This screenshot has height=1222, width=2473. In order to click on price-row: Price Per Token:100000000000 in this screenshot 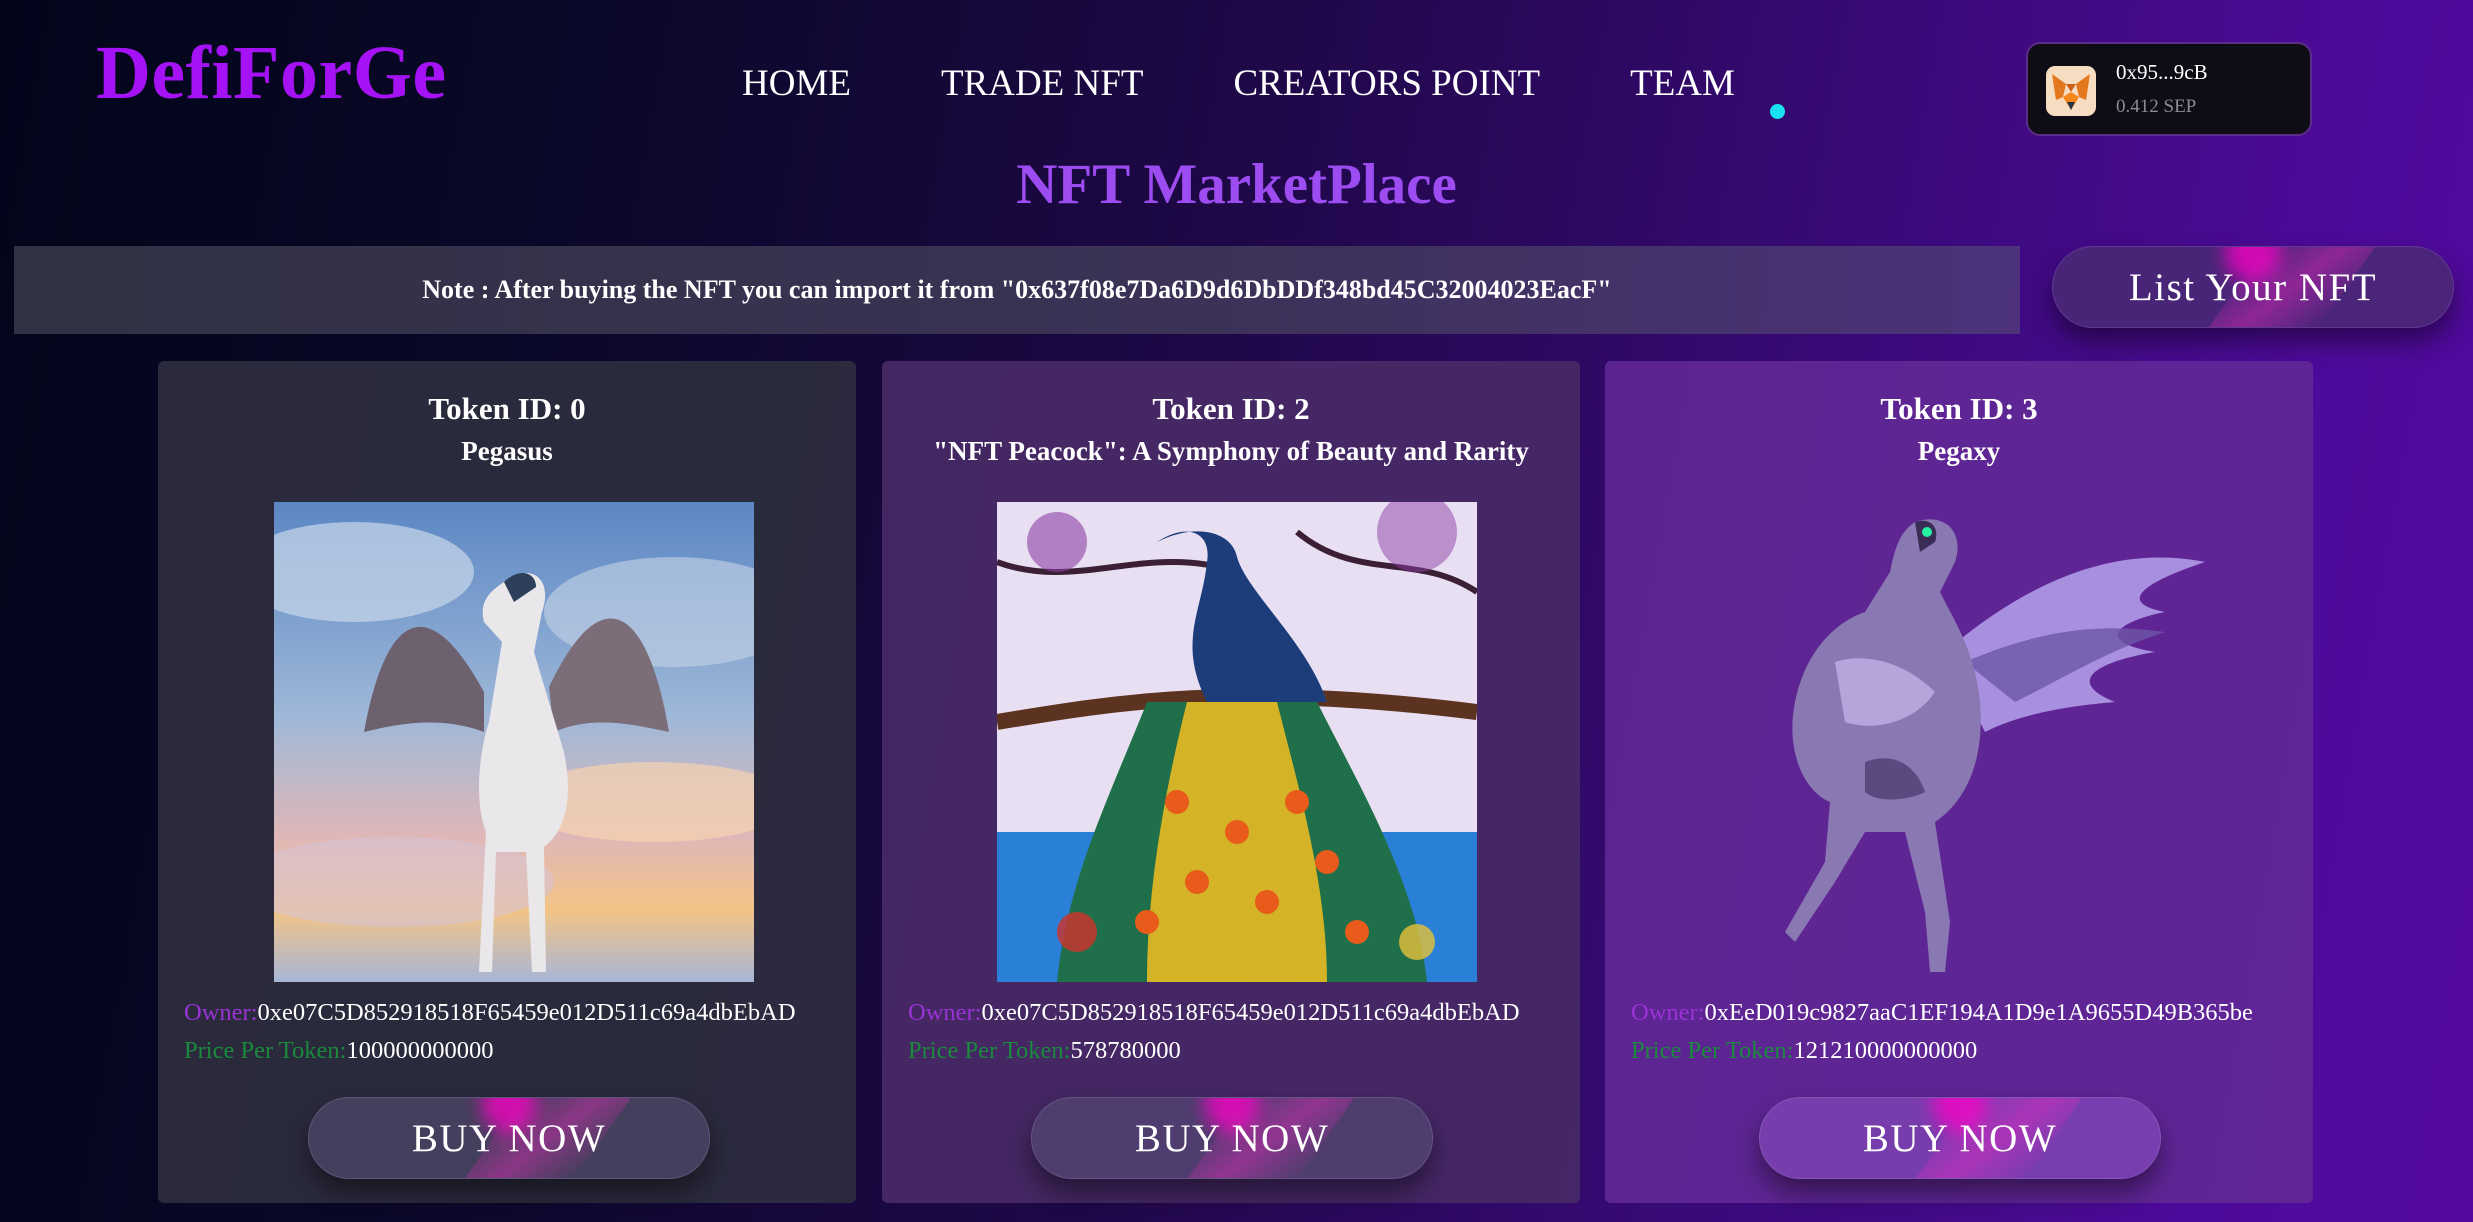, I will do `click(339, 1051)`.